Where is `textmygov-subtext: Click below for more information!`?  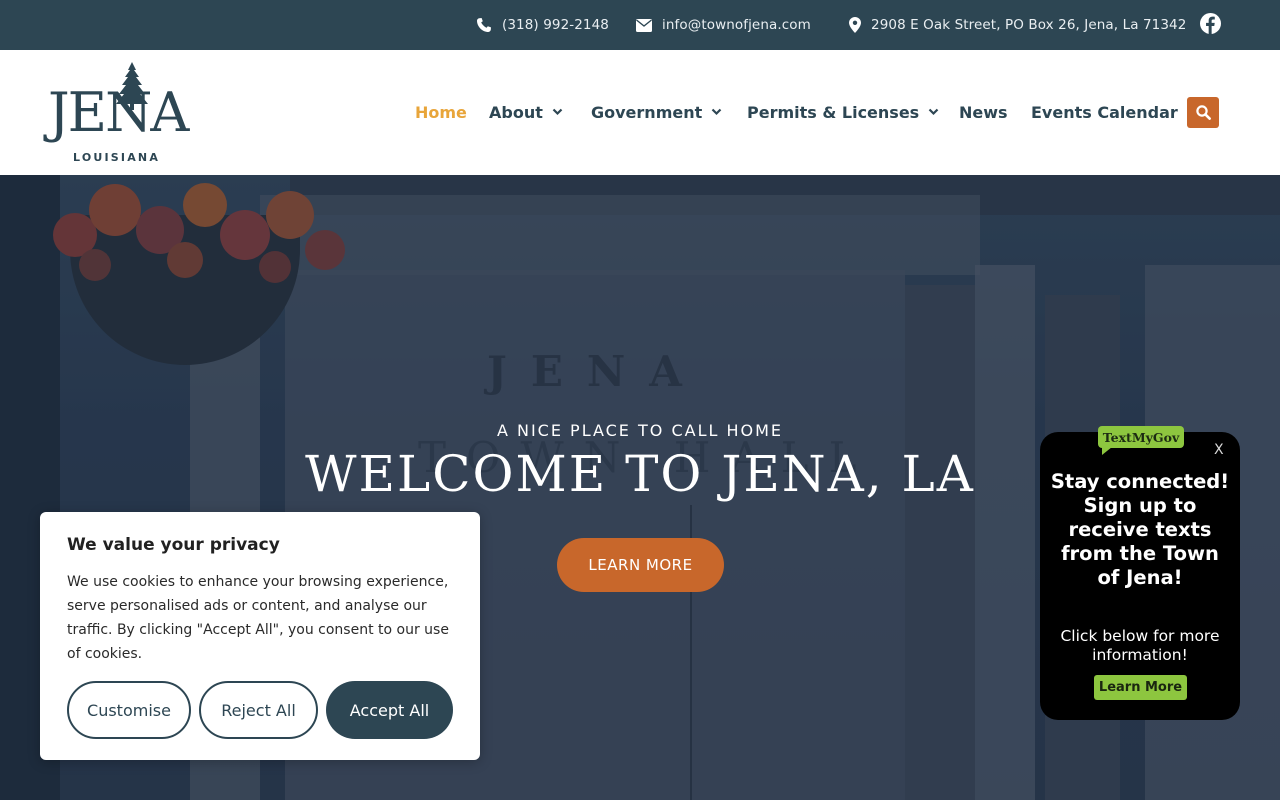
textmygov-subtext: Click below for more information! is located at coordinates (1140, 645).